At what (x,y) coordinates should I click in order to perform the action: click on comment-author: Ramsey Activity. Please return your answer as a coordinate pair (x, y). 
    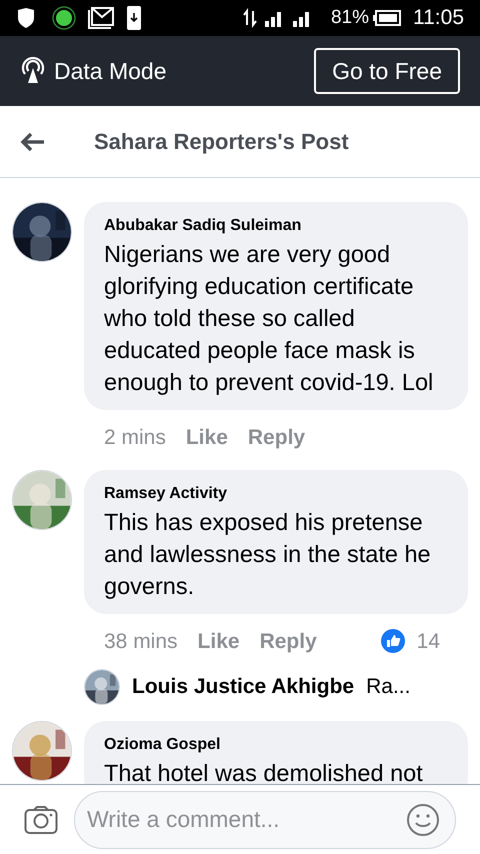
    Looking at the image, I should click on (276, 494).